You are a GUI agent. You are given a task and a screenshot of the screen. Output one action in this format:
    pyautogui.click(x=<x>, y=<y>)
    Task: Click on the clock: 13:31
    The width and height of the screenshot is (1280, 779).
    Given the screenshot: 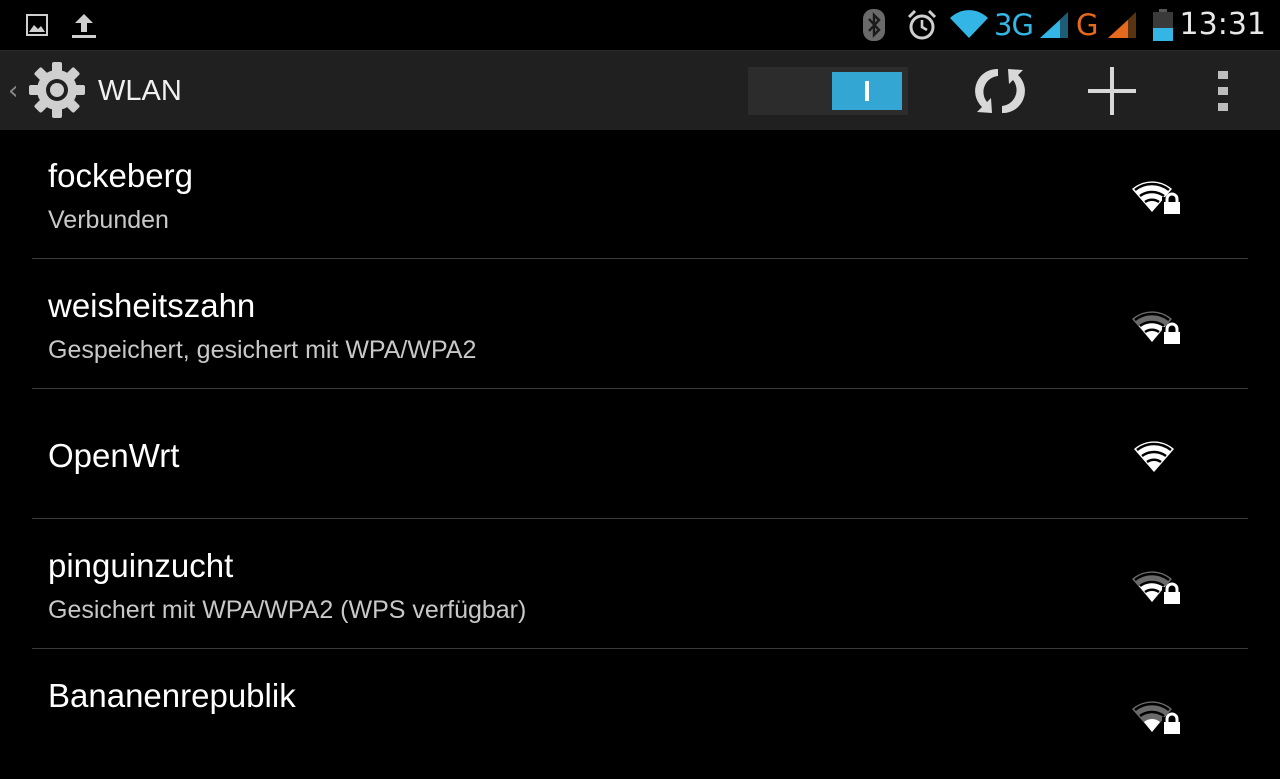 What is the action you would take?
    pyautogui.click(x=1222, y=24)
    